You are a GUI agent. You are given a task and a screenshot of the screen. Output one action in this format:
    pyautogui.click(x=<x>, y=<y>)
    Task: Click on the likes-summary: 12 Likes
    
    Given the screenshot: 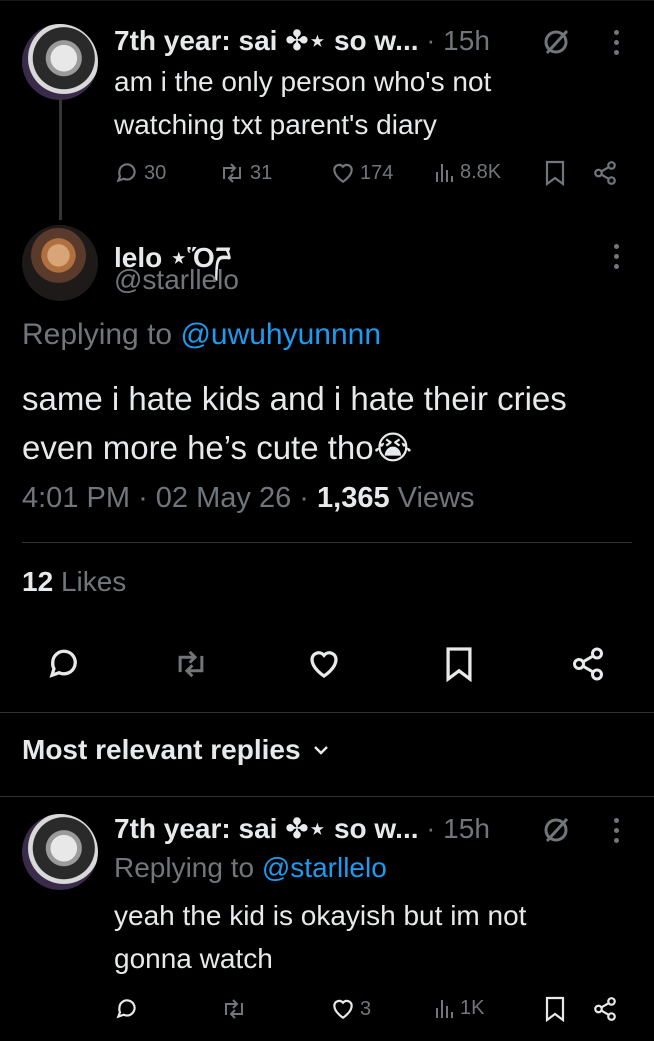 What is the action you would take?
    pyautogui.click(x=74, y=582)
    